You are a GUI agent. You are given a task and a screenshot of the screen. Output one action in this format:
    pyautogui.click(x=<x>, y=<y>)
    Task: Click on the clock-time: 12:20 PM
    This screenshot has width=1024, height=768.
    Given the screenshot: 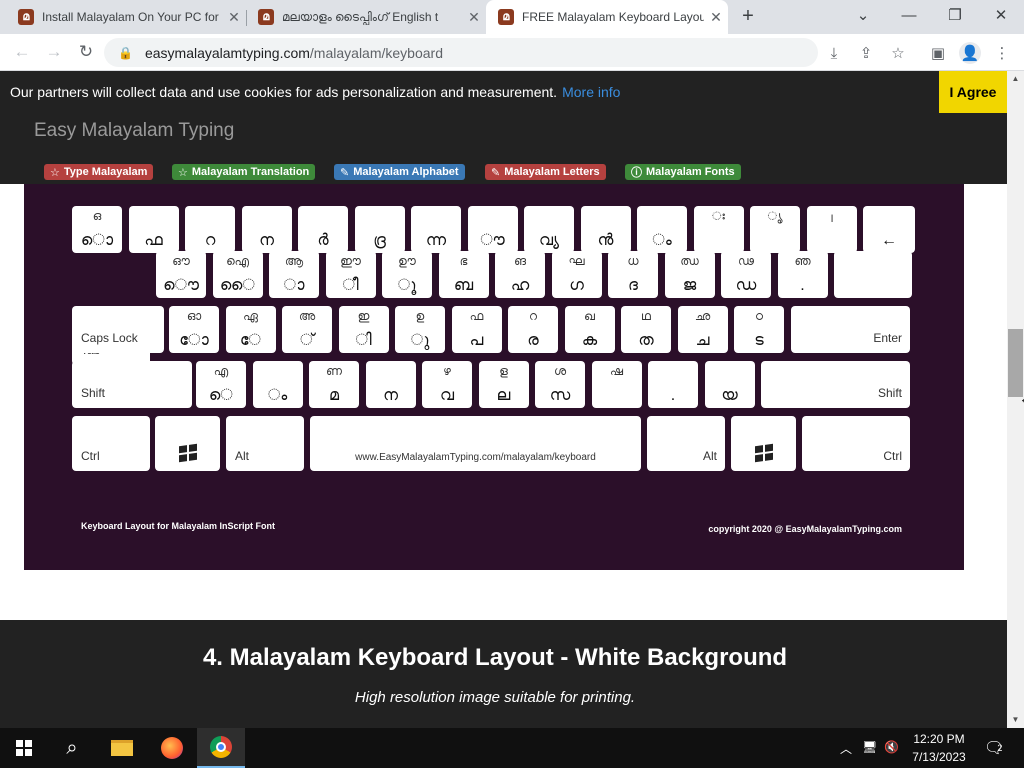 What is the action you would take?
    pyautogui.click(x=939, y=739)
    